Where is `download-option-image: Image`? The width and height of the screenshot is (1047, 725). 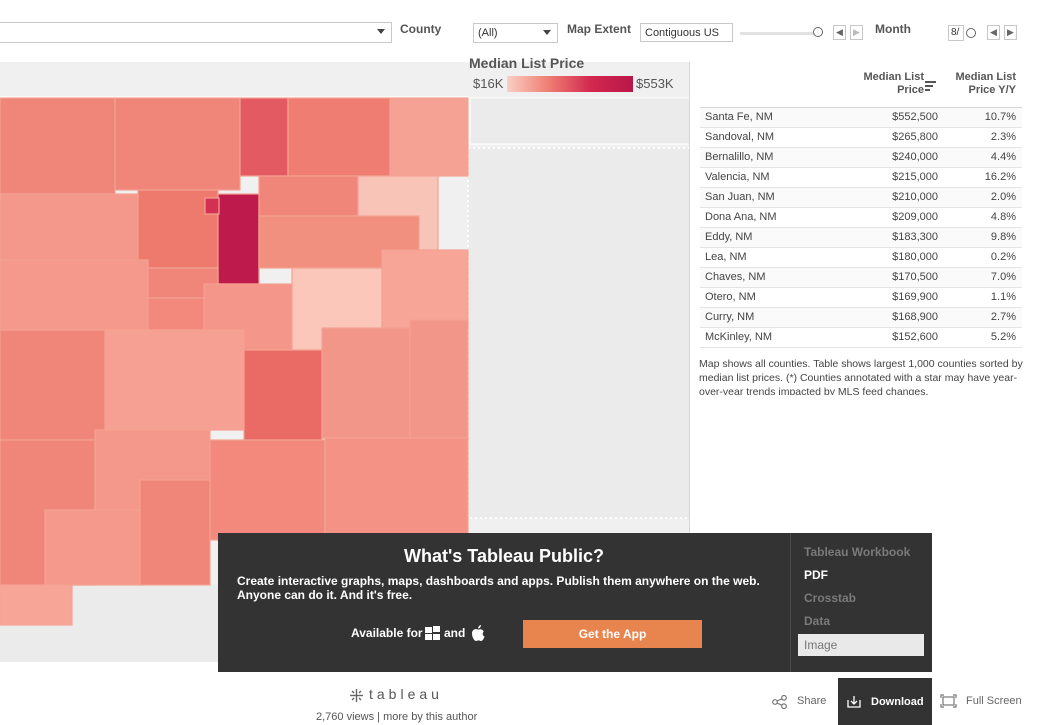
download-option-image: Image is located at coordinates (861, 645).